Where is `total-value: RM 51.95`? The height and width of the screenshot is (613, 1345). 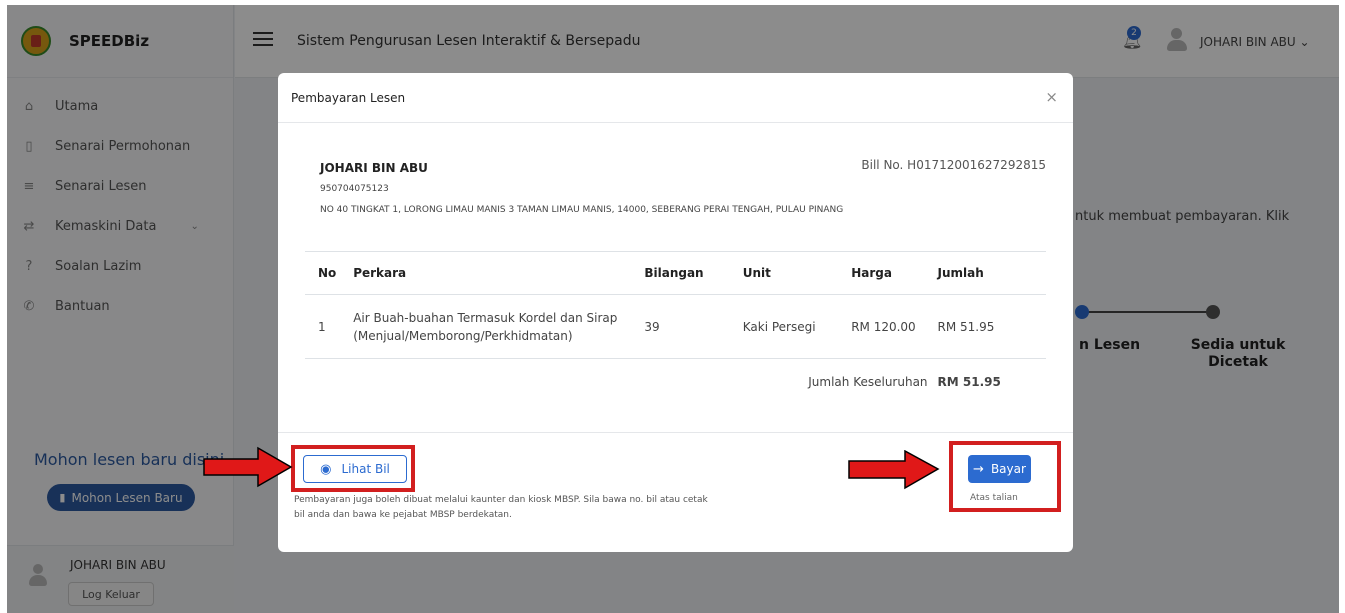 total-value: RM 51.95 is located at coordinates (969, 382).